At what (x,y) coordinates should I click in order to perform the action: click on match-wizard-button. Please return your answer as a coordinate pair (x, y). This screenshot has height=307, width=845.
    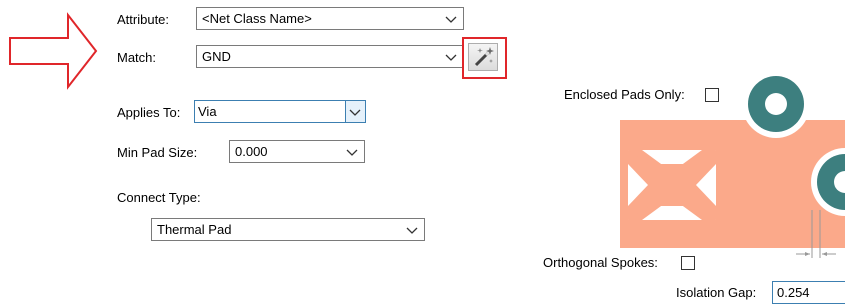
    Looking at the image, I should click on (483, 57).